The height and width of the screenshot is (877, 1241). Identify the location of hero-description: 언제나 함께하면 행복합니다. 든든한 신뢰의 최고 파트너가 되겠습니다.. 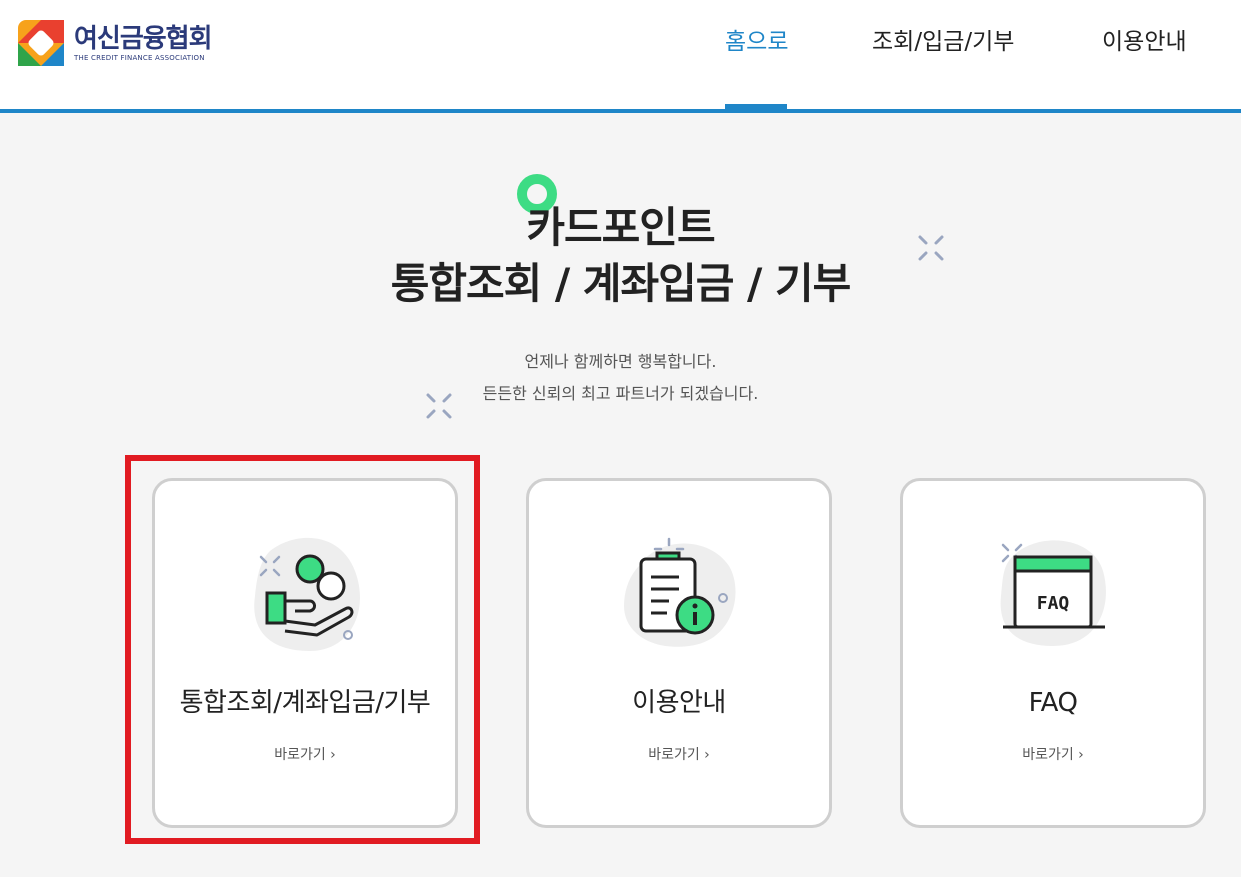
(620, 378).